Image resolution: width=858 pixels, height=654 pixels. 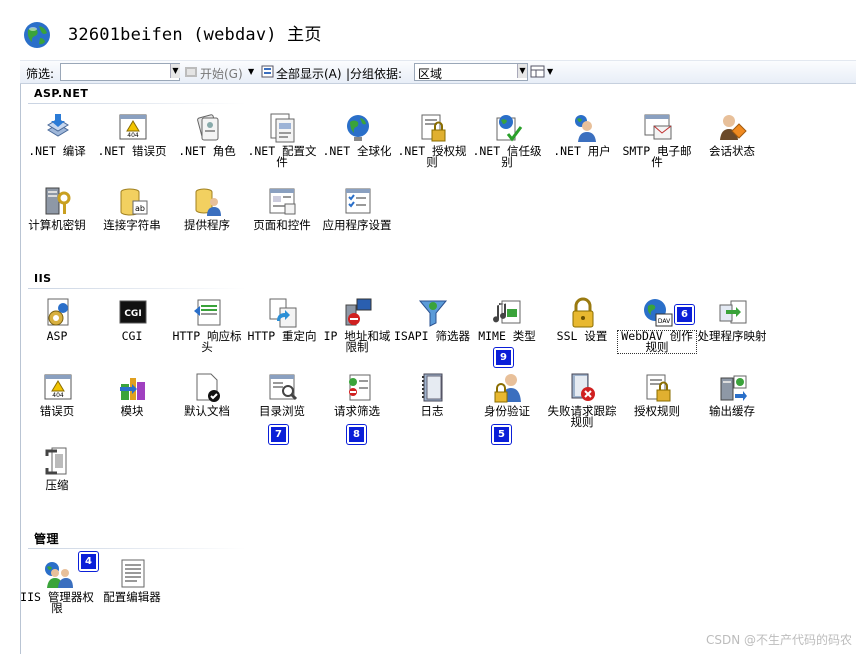 What do you see at coordinates (582, 336) in the screenshot?
I see `tile-label: SSL 设置` at bounding box center [582, 336].